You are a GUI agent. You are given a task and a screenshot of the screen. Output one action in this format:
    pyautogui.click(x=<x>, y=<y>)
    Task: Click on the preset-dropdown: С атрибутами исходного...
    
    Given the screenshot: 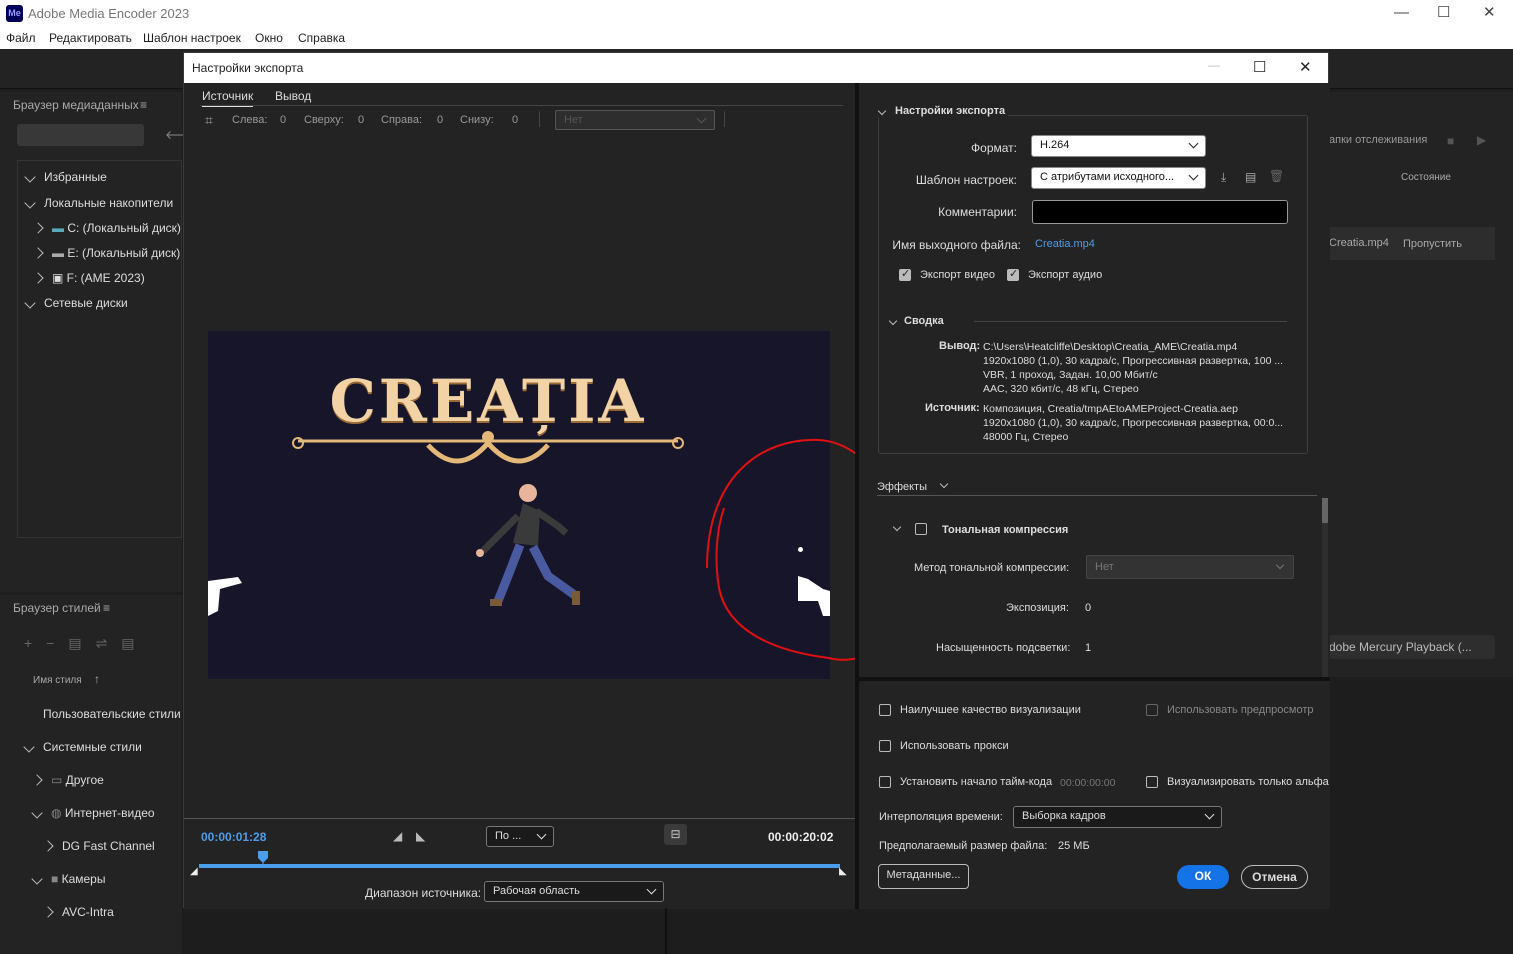 What is the action you would take?
    pyautogui.click(x=1118, y=178)
    